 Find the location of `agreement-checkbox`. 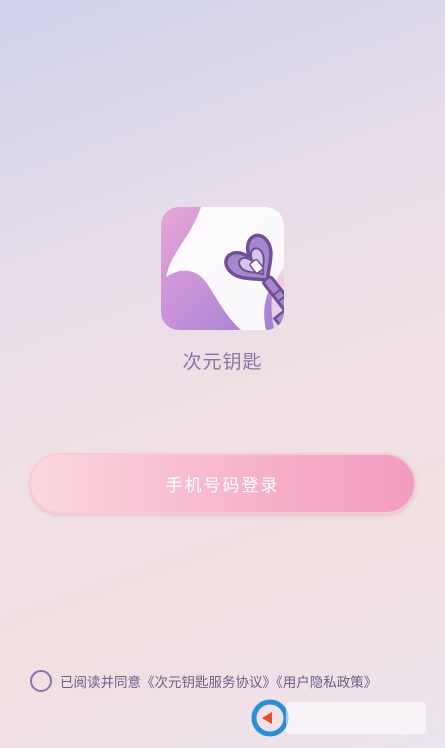

agreement-checkbox is located at coordinates (41, 681).